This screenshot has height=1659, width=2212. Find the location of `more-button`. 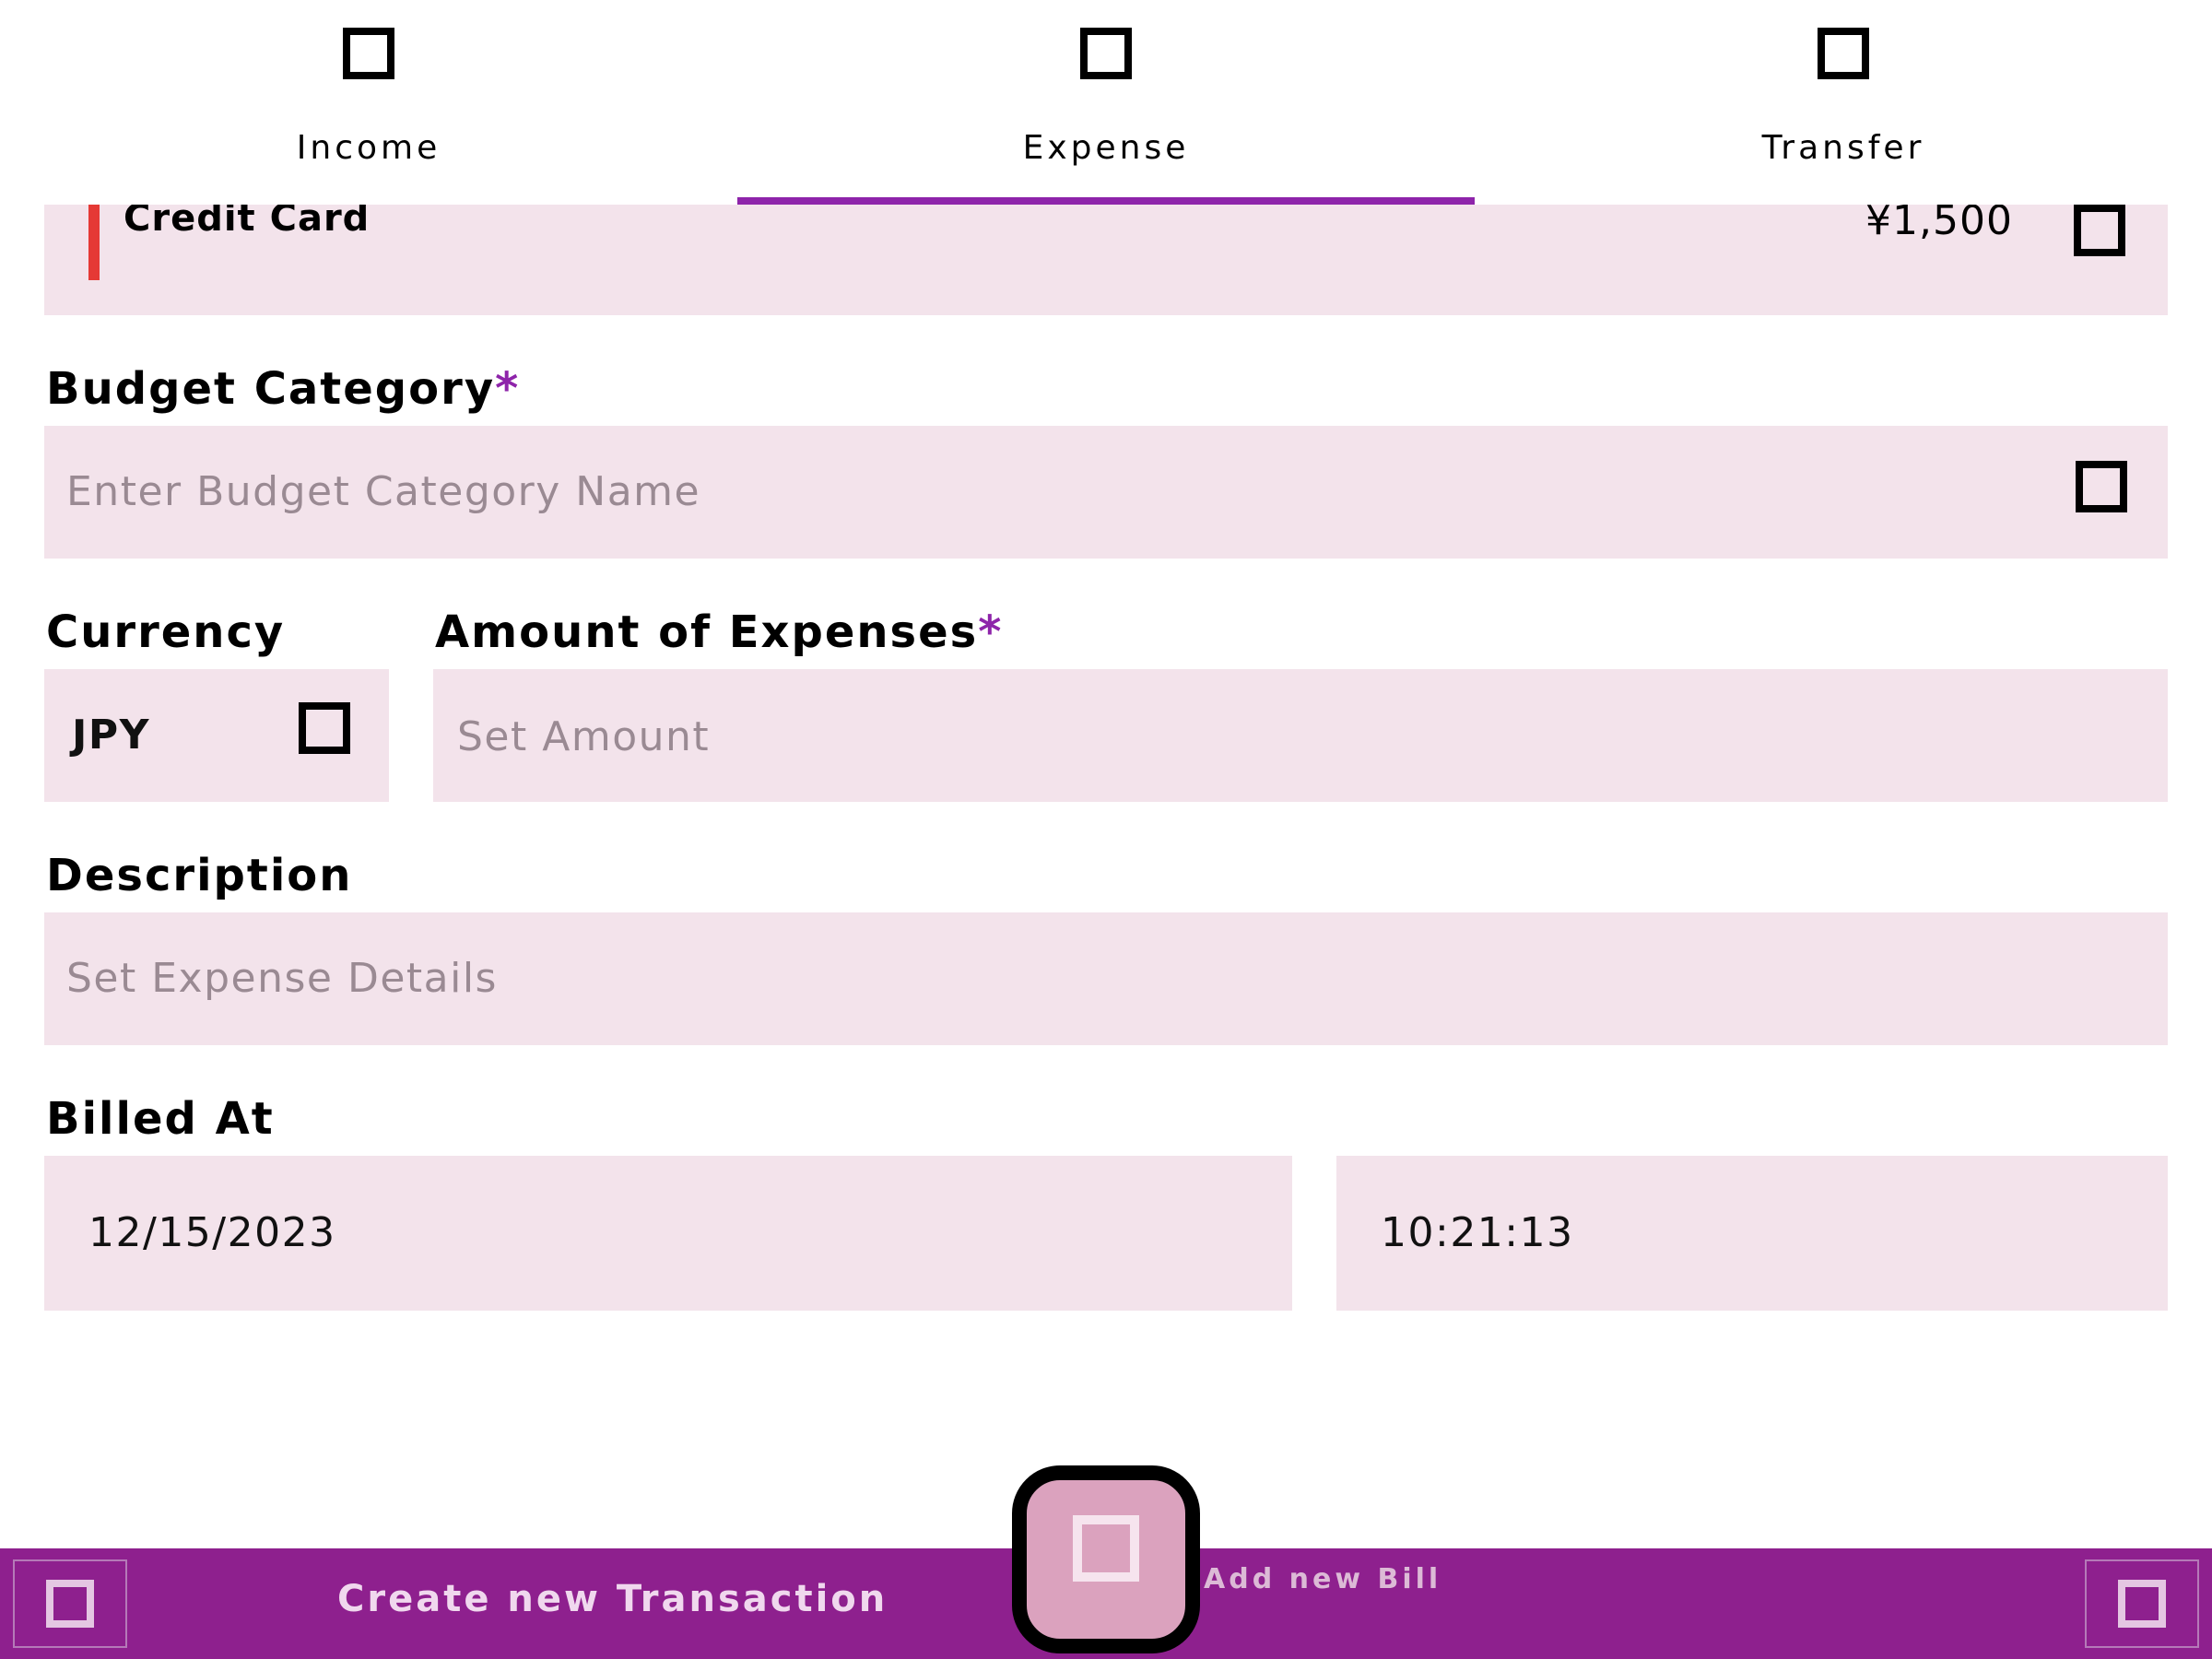

more-button is located at coordinates (2142, 1603).